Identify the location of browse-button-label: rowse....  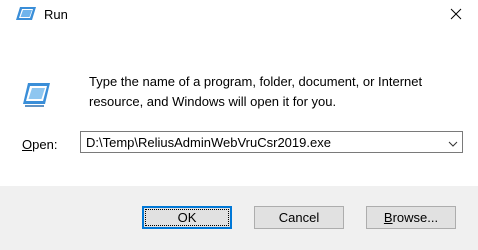
(415, 217).